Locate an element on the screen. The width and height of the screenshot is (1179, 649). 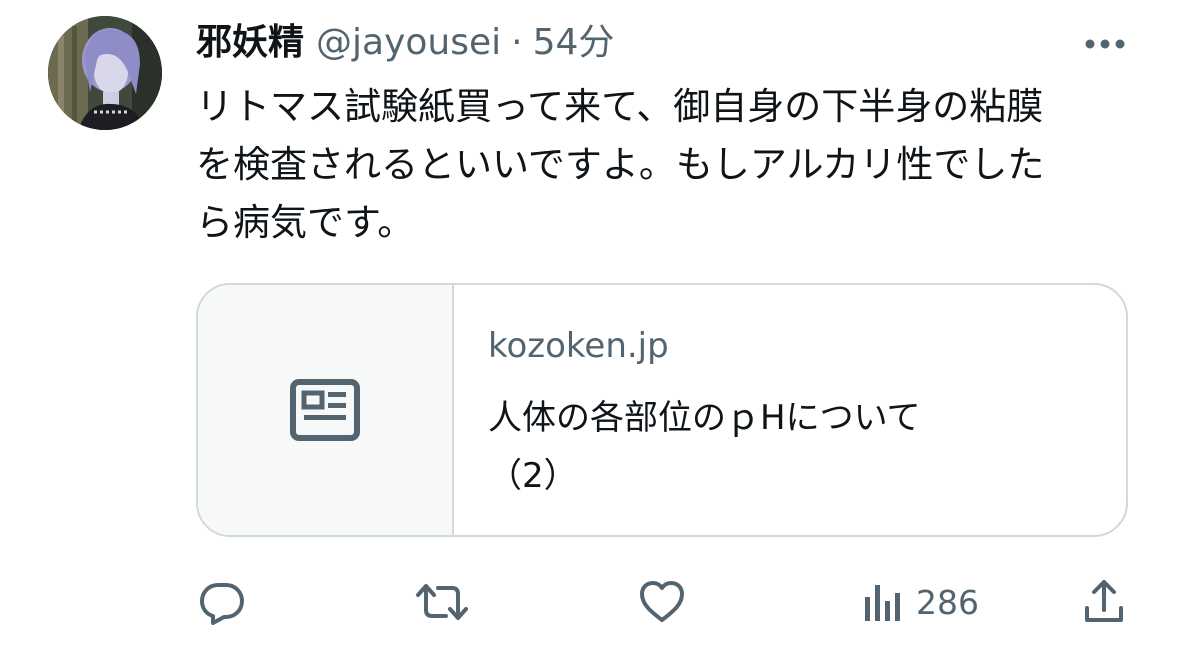
timestamp: 54分 is located at coordinates (574, 43).